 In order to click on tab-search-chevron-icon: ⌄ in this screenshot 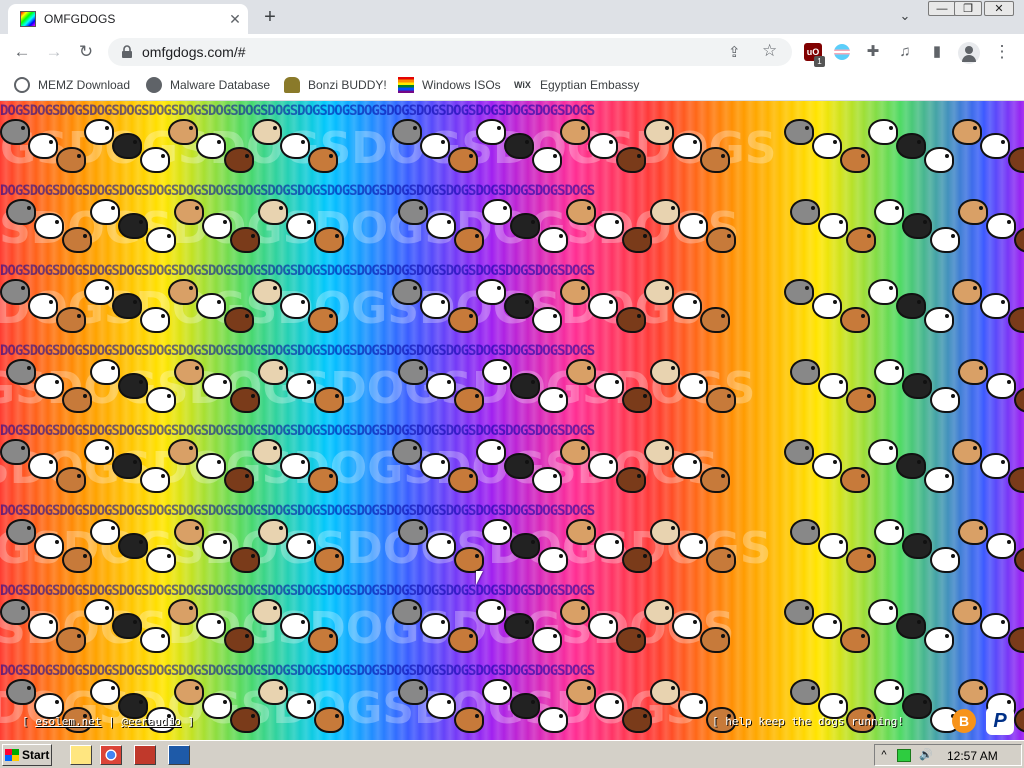, I will do `click(905, 17)`.